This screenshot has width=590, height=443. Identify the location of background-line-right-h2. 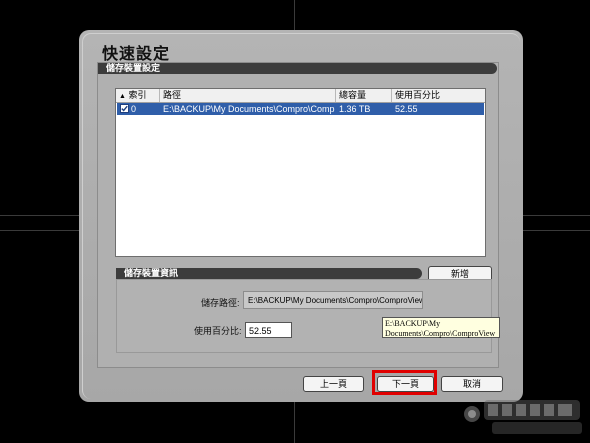
(556, 230).